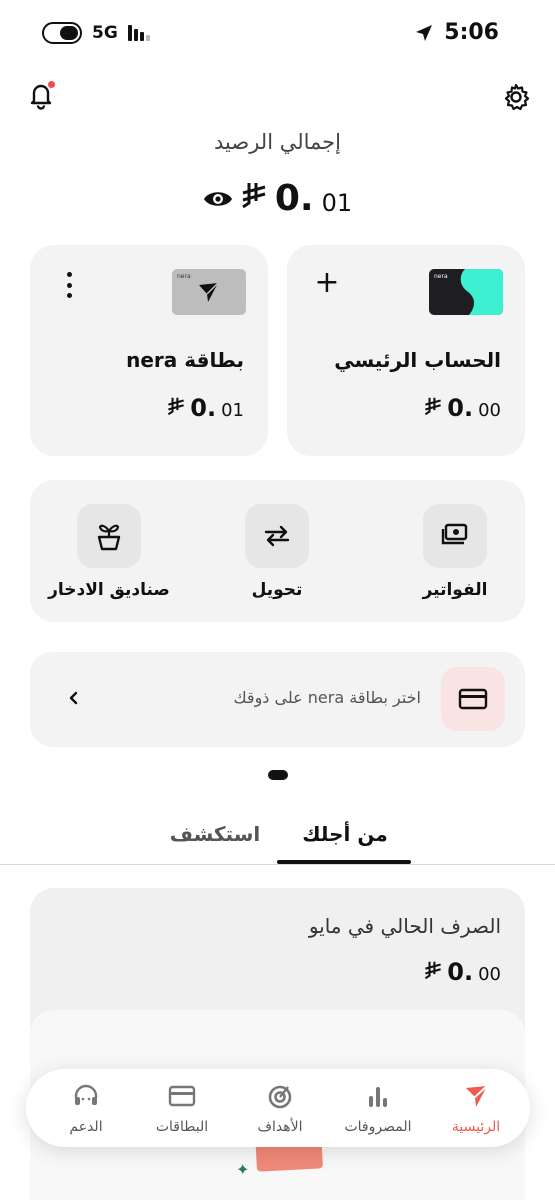 The height and width of the screenshot is (1200, 555). Describe the element at coordinates (476, 1109) in the screenshot. I see `nav-home: الرئيسية` at that location.